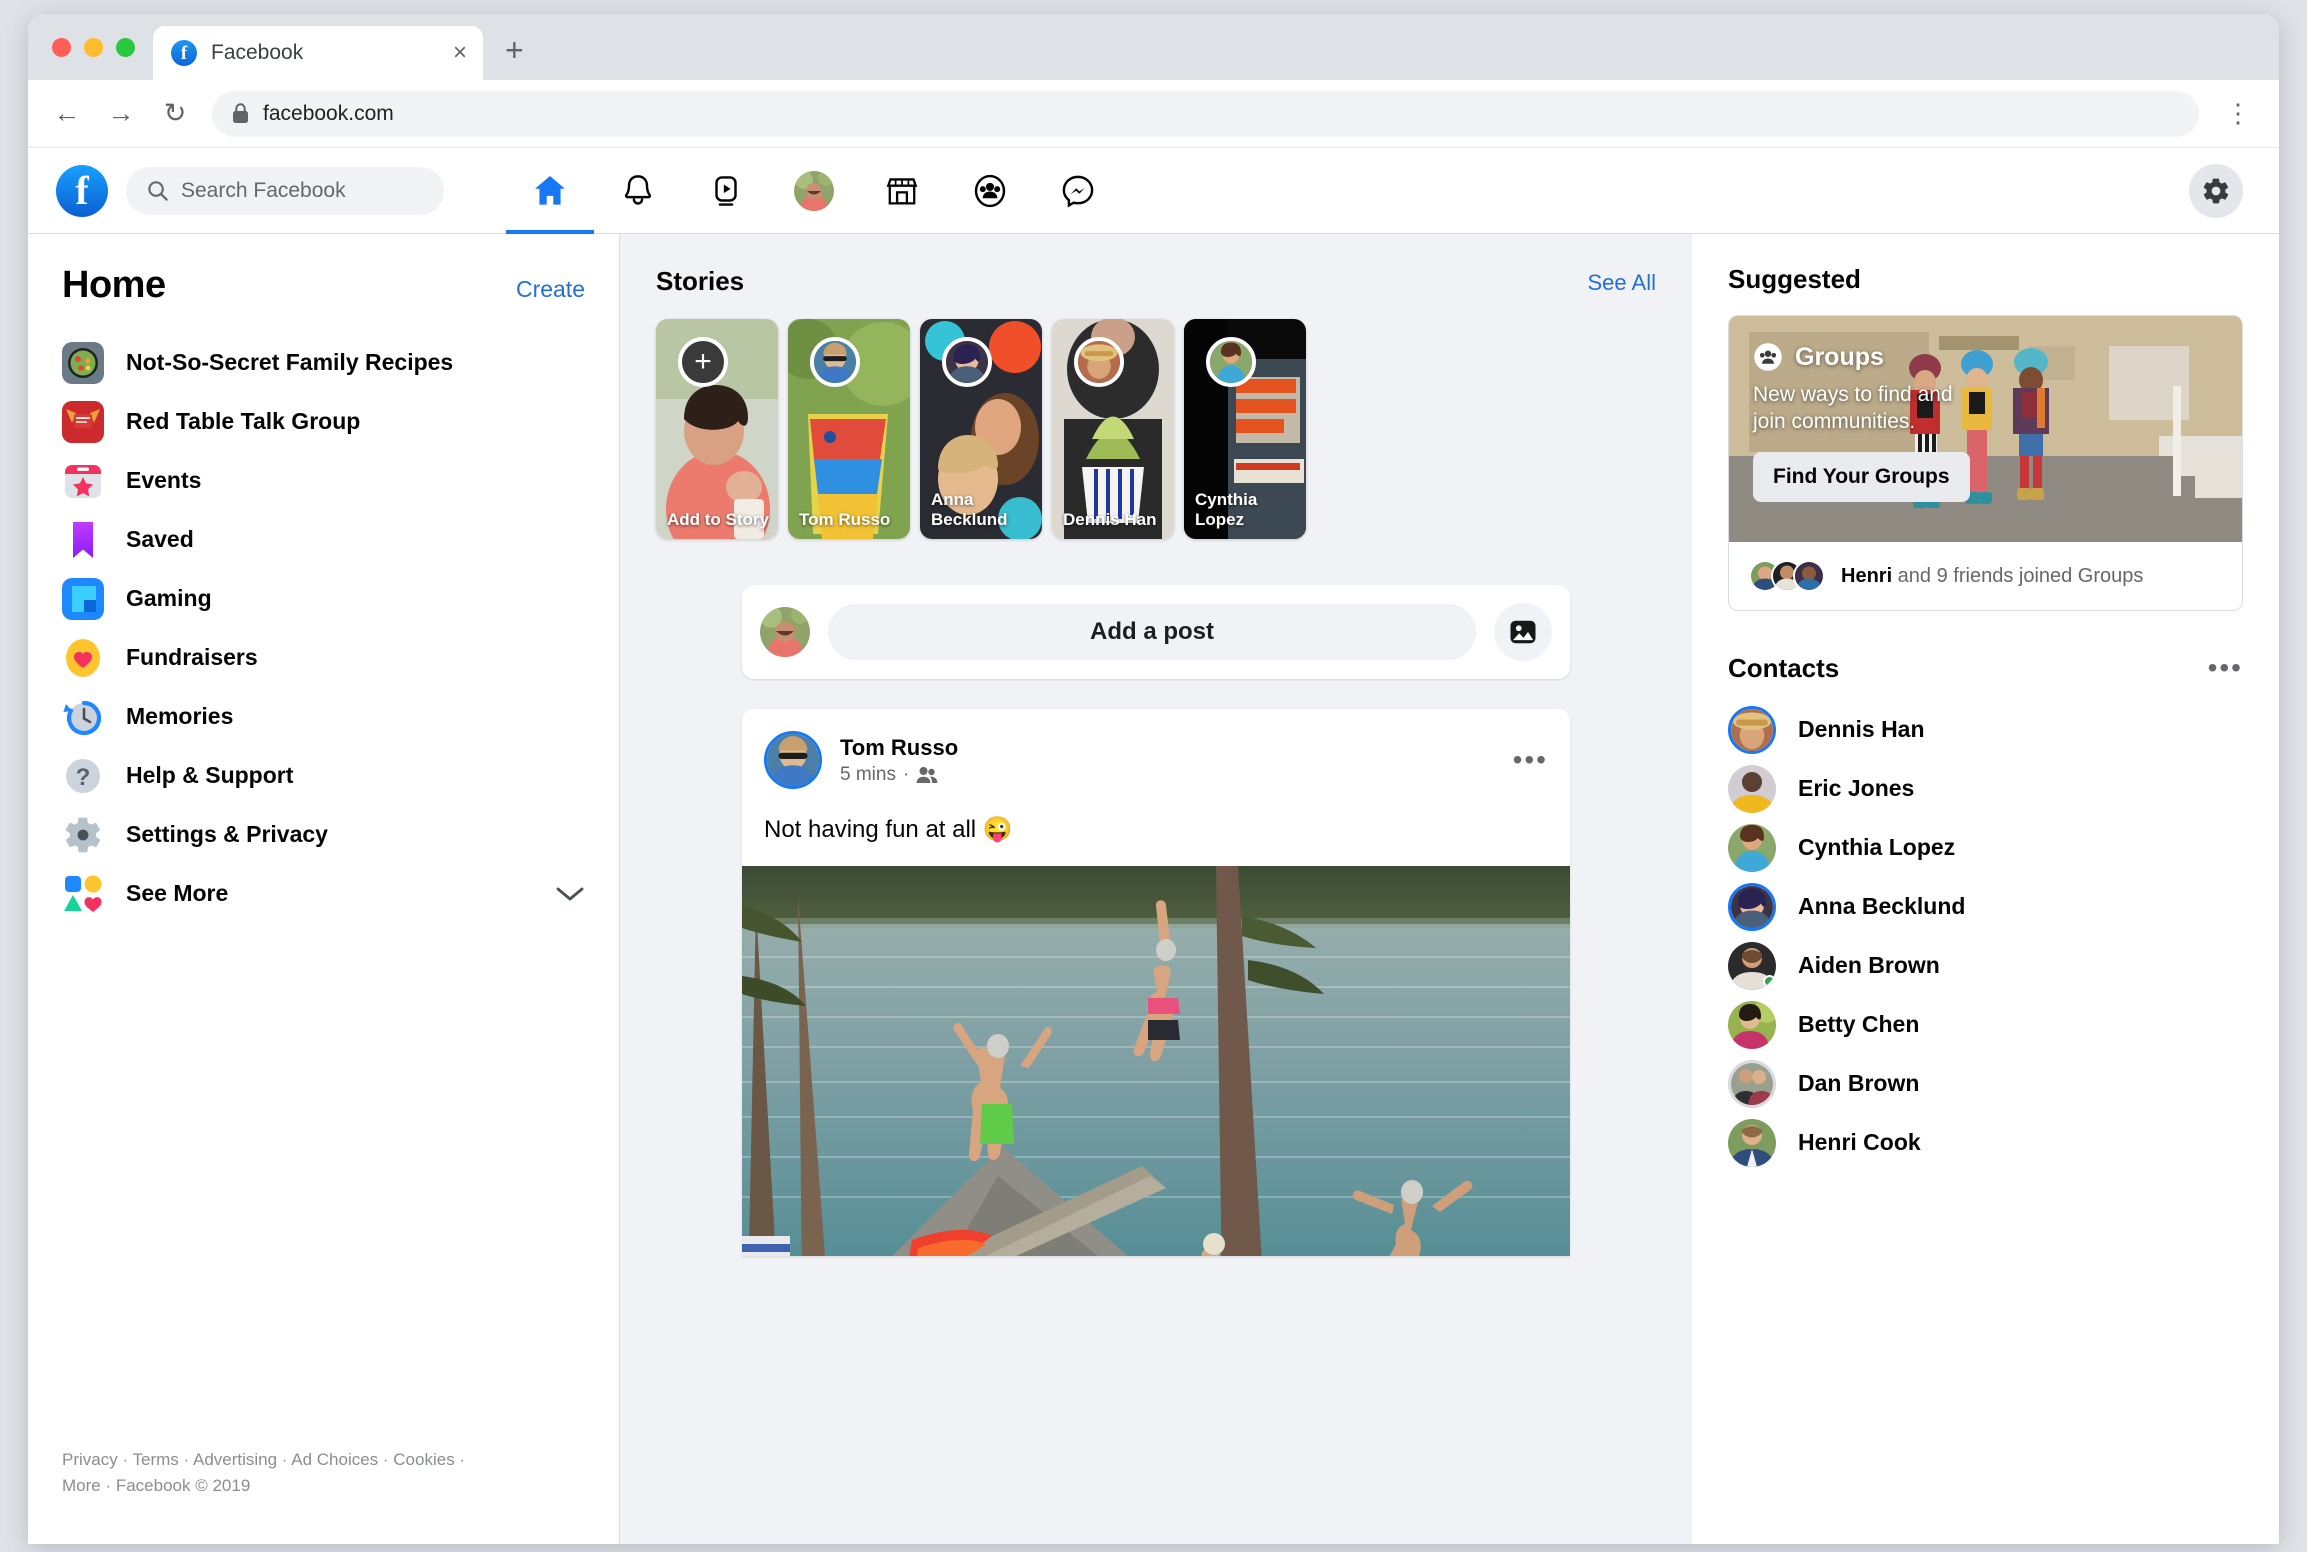 This screenshot has height=1552, width=2307. I want to click on story-card-dennis-han: Dennis Han, so click(1113, 429).